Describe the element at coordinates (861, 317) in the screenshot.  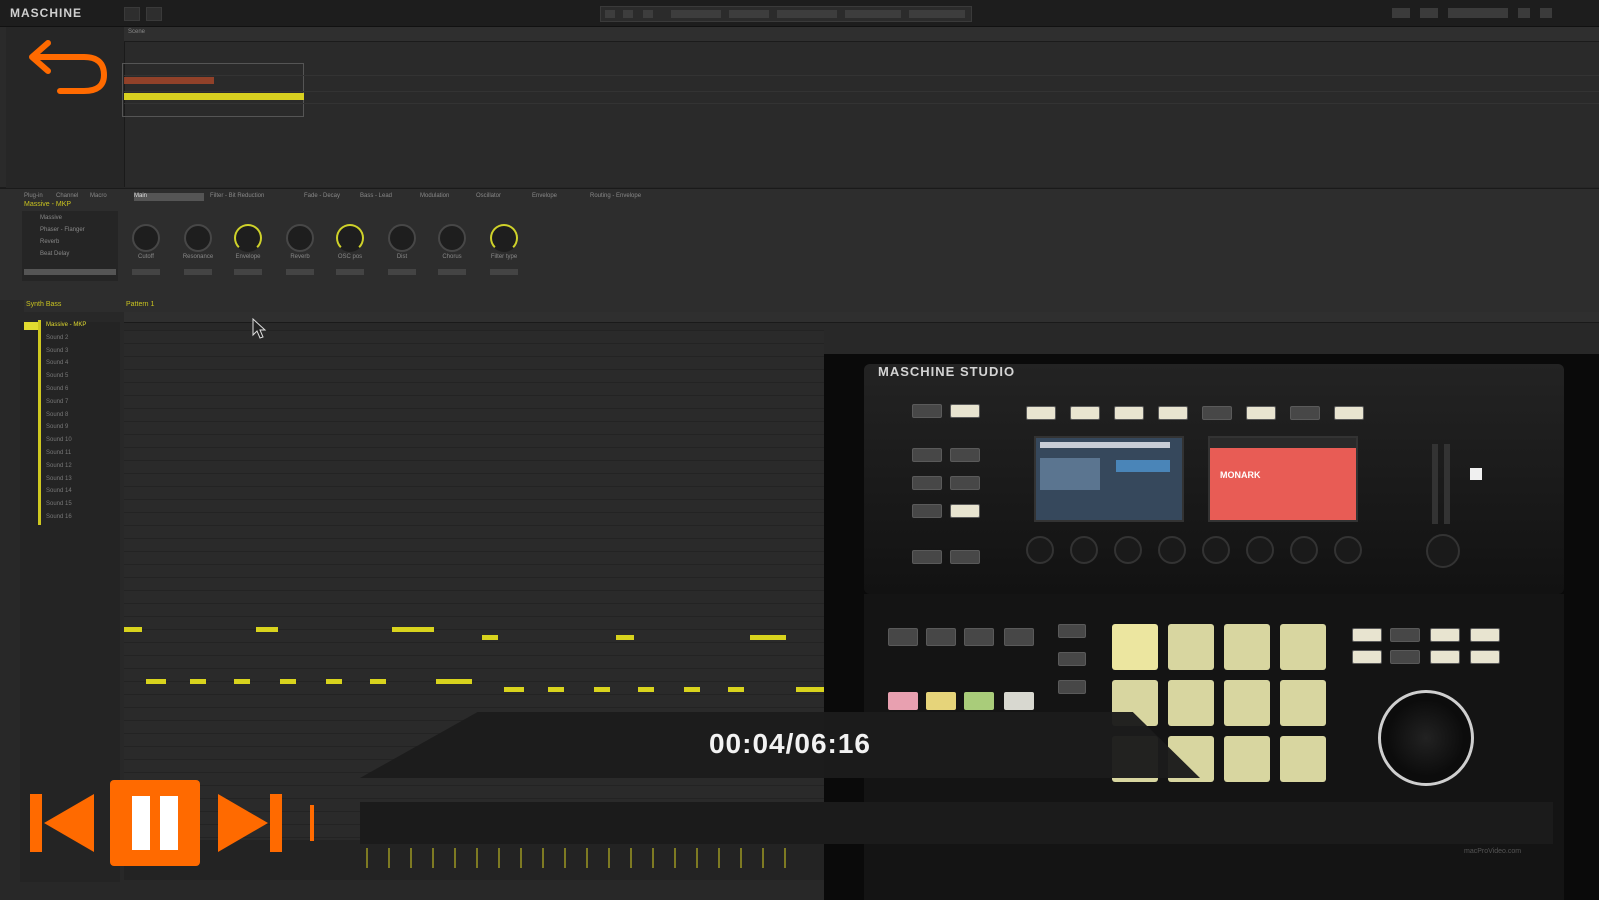
I see `pattern-ruler` at that location.